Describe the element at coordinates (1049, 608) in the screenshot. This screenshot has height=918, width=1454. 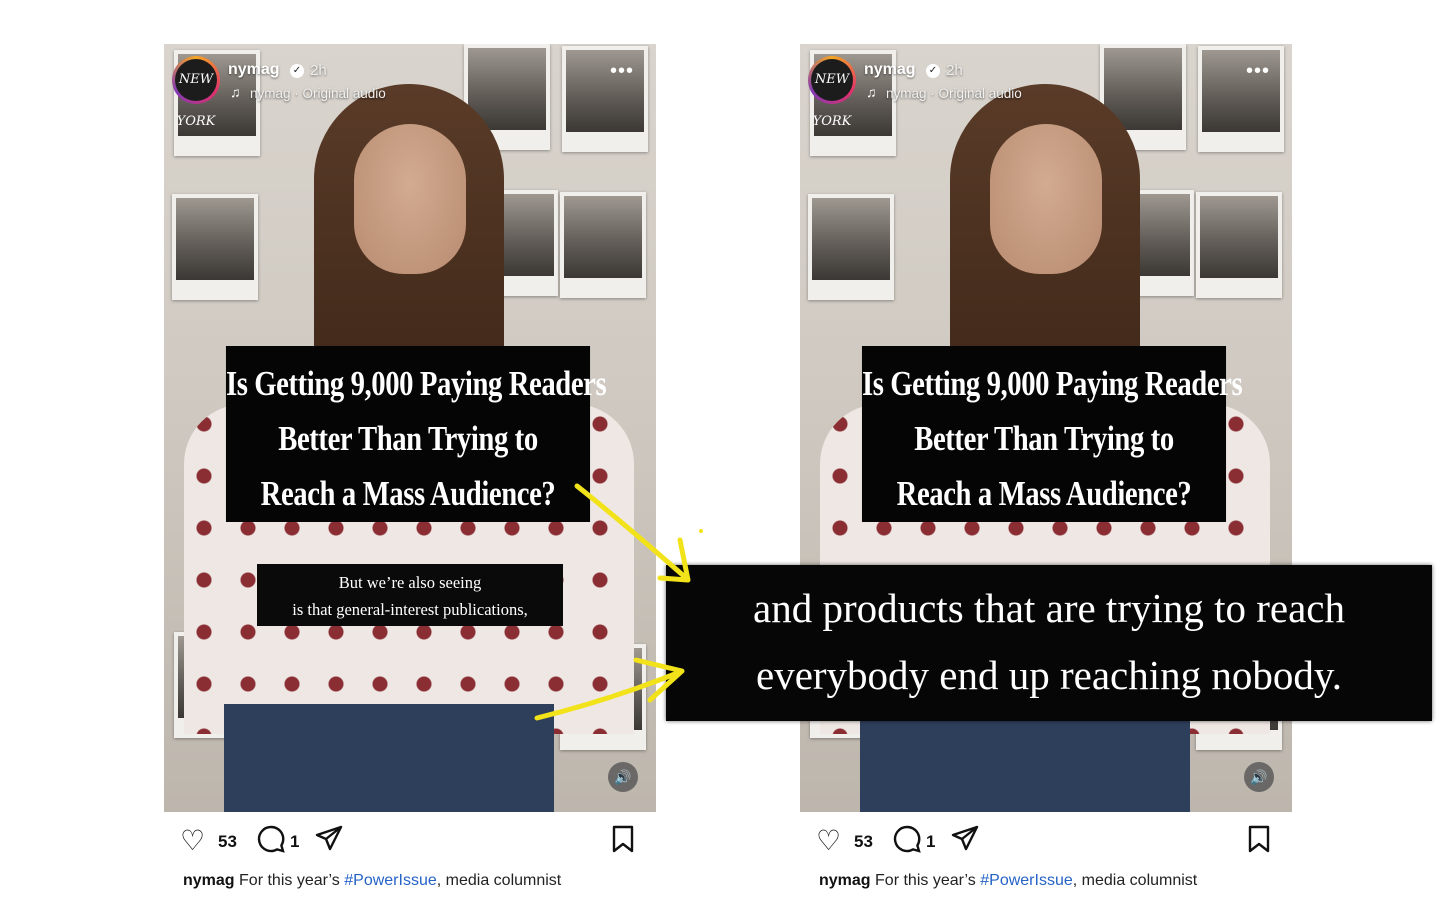
I see `enlarged-caption-line: and products that are trying to reach` at that location.